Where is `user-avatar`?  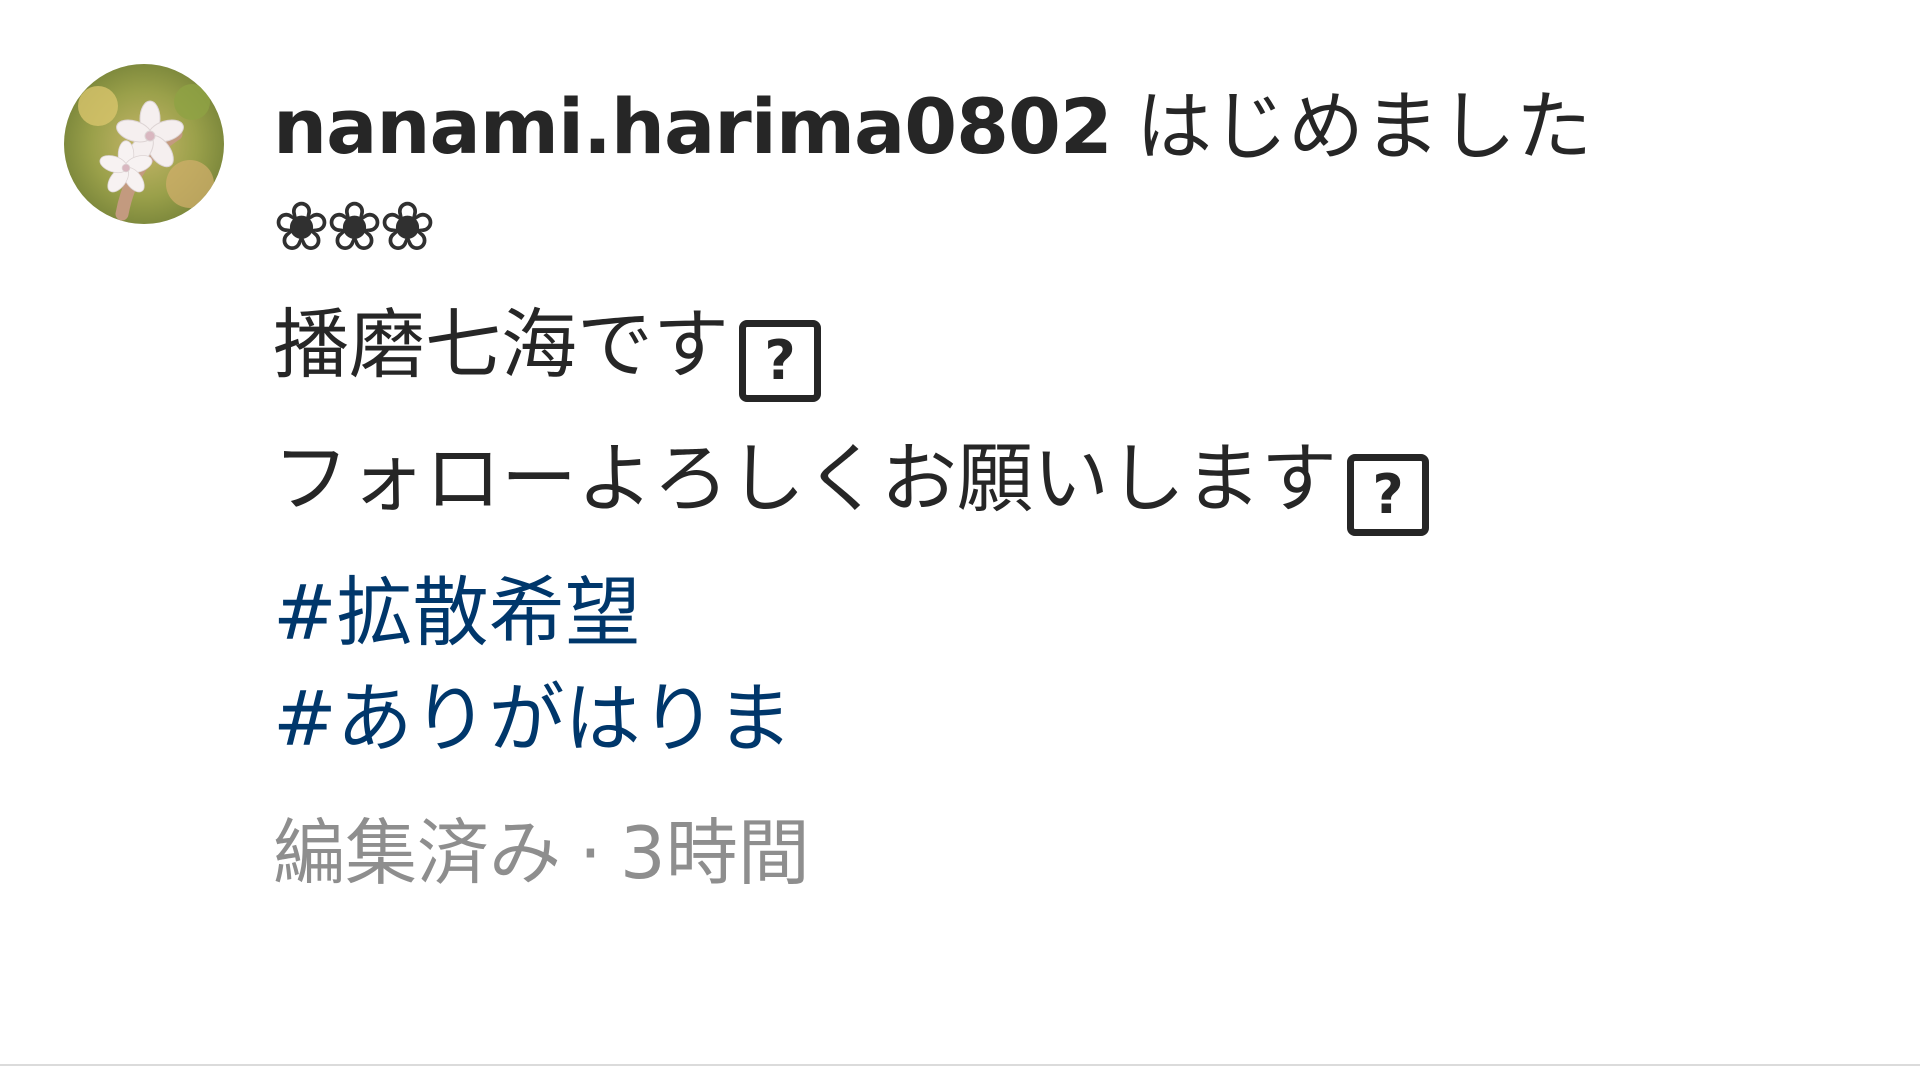
user-avatar is located at coordinates (144, 144).